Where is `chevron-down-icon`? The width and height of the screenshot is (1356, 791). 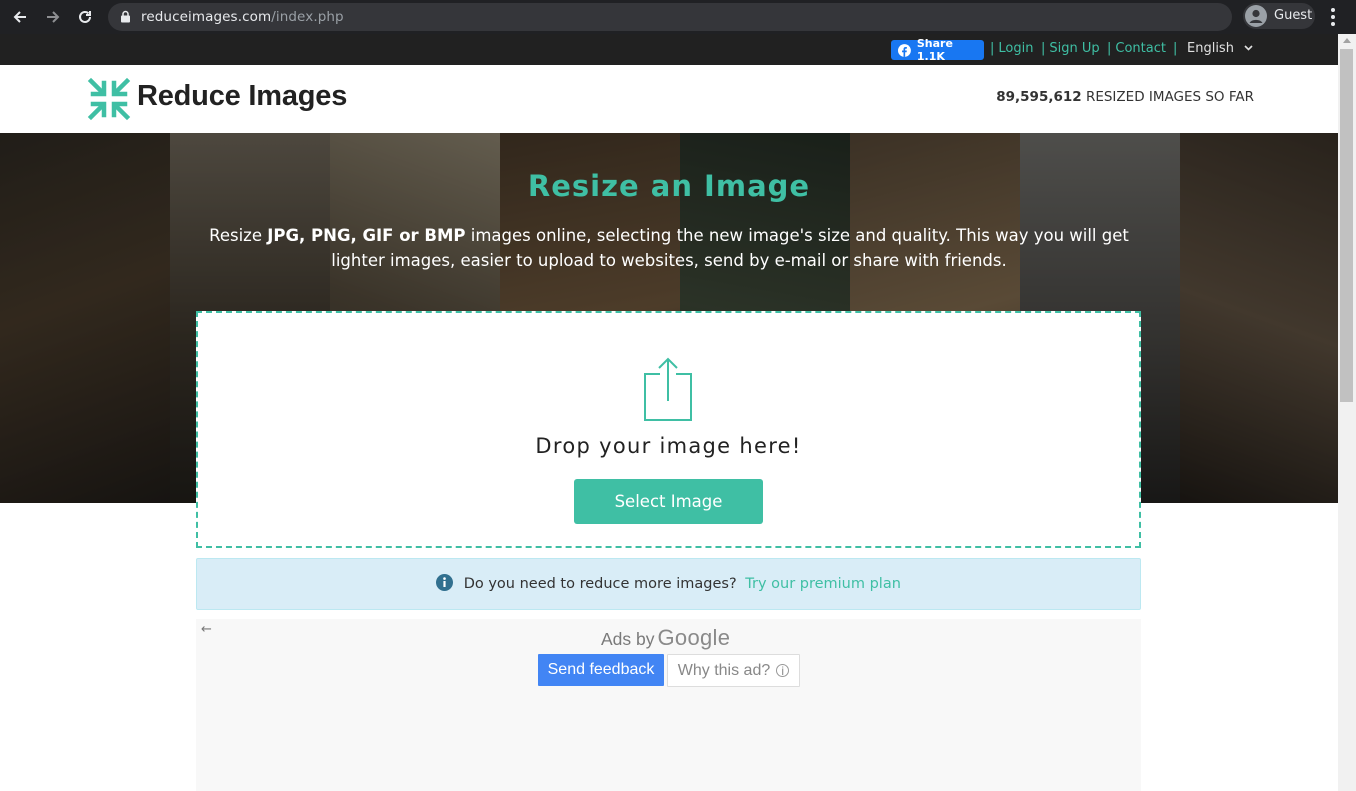
chevron-down-icon is located at coordinates (1248, 48).